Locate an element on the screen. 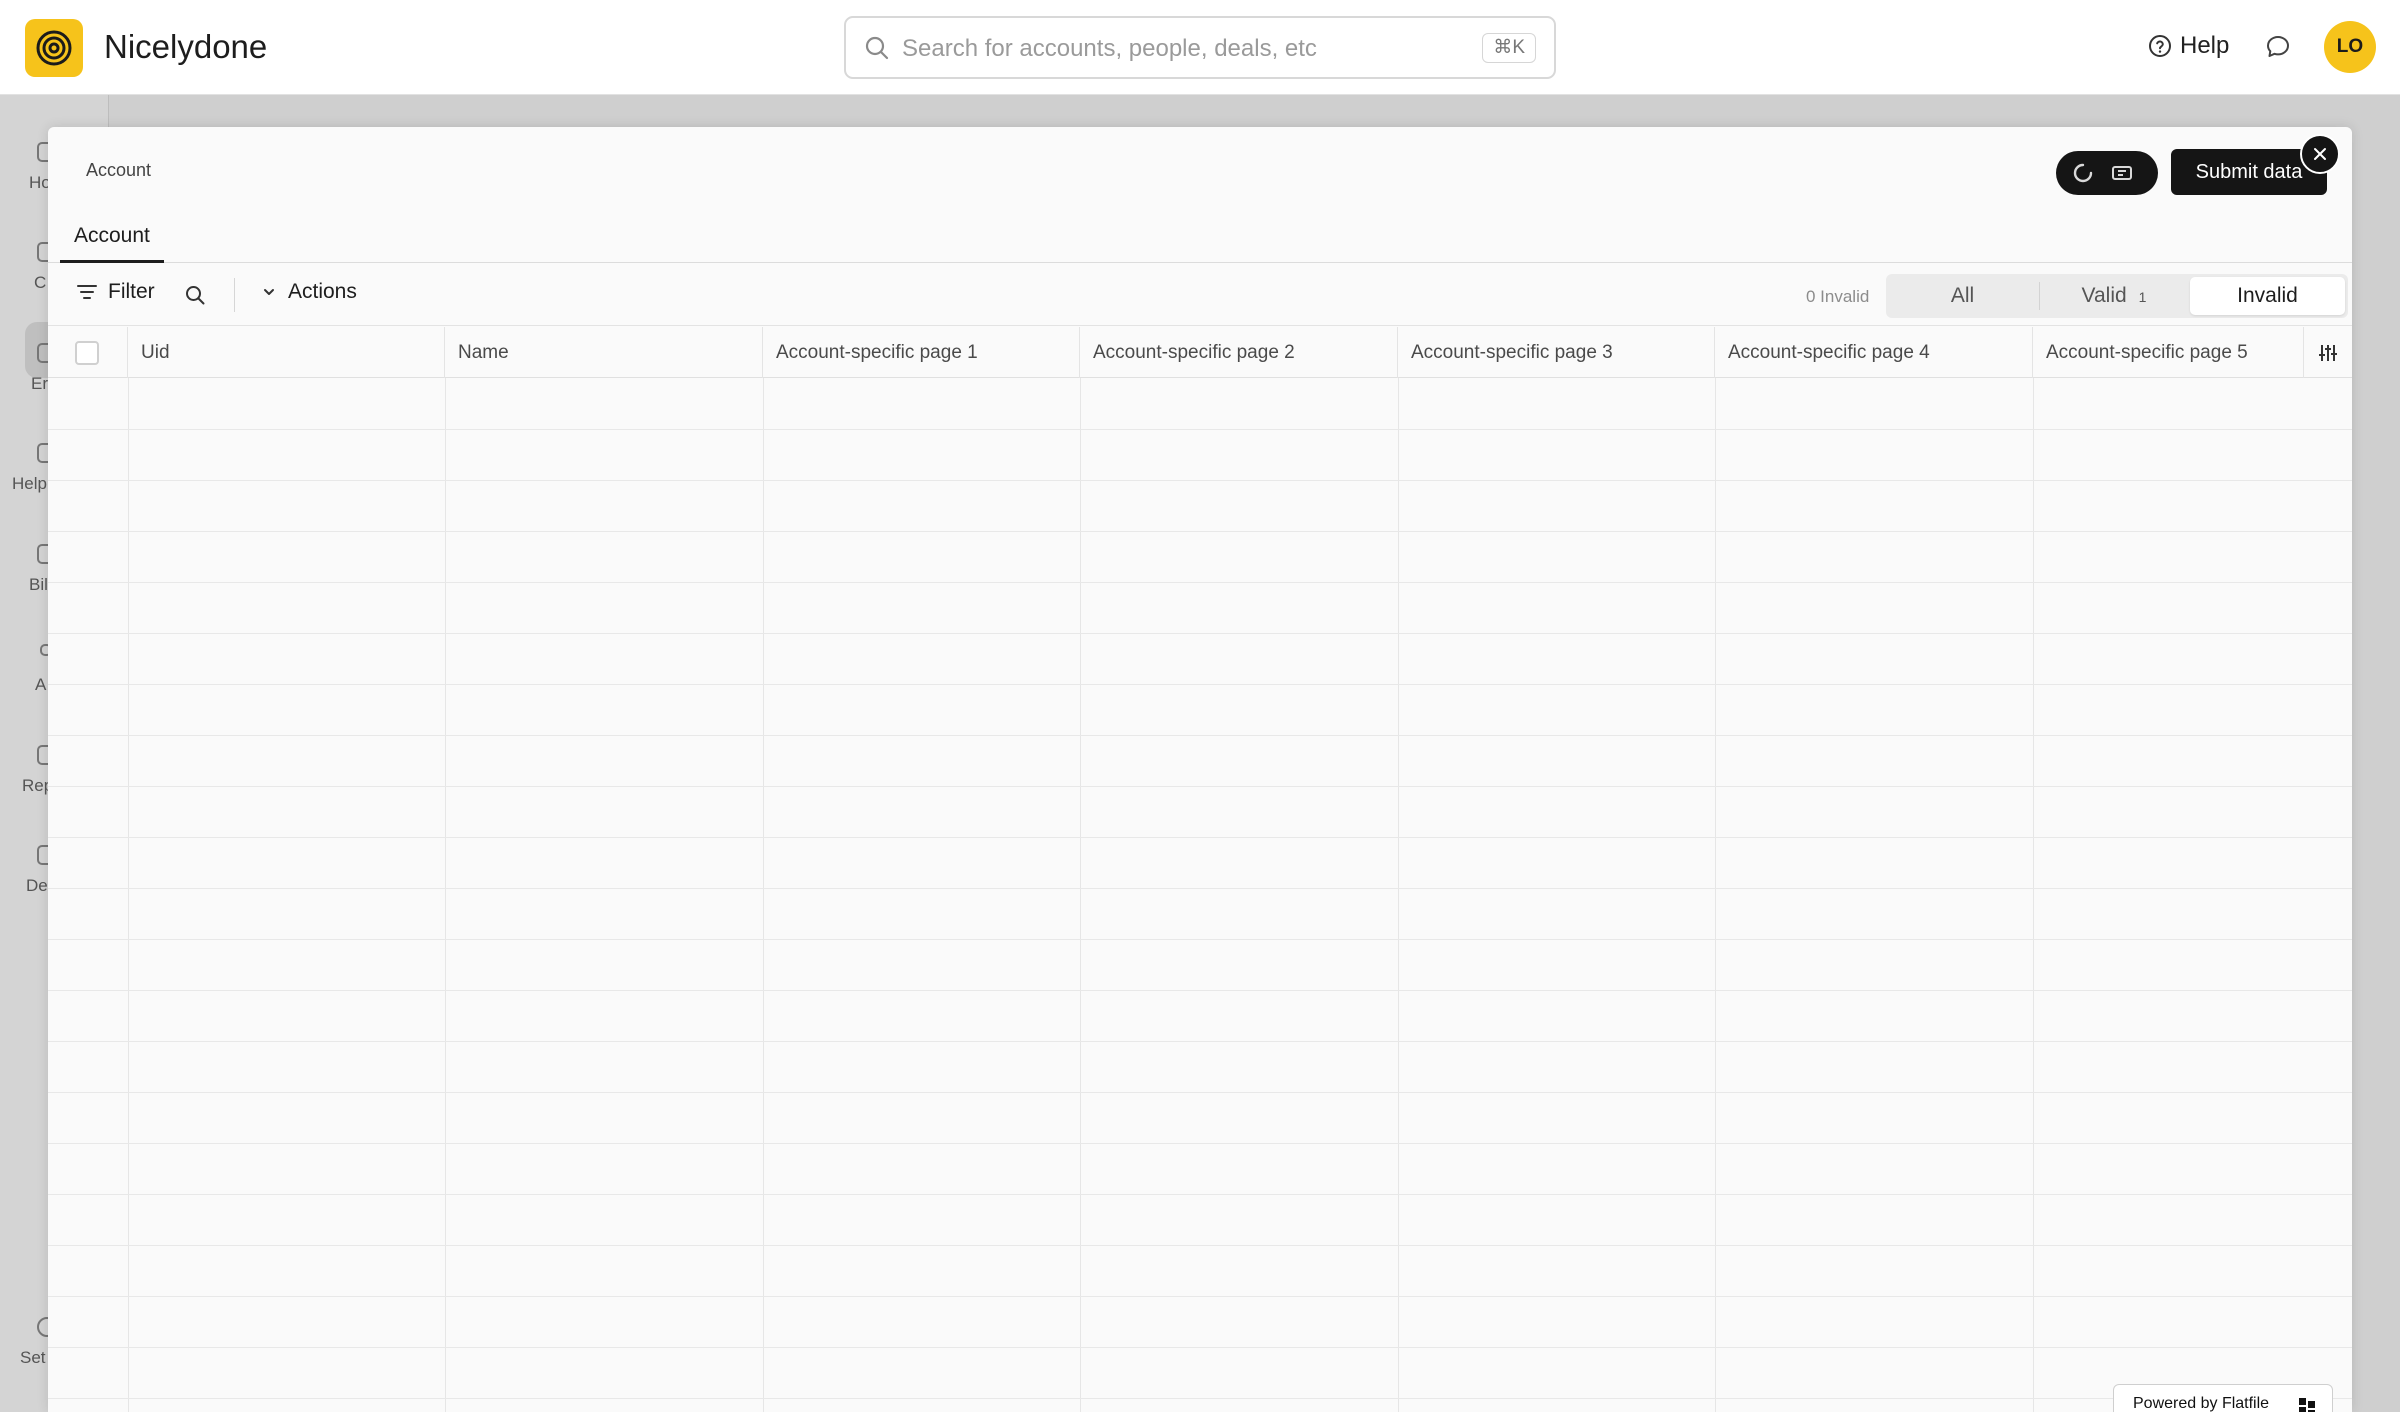  powered-by-label: Powered by Flatfile is located at coordinates (2201, 1403).